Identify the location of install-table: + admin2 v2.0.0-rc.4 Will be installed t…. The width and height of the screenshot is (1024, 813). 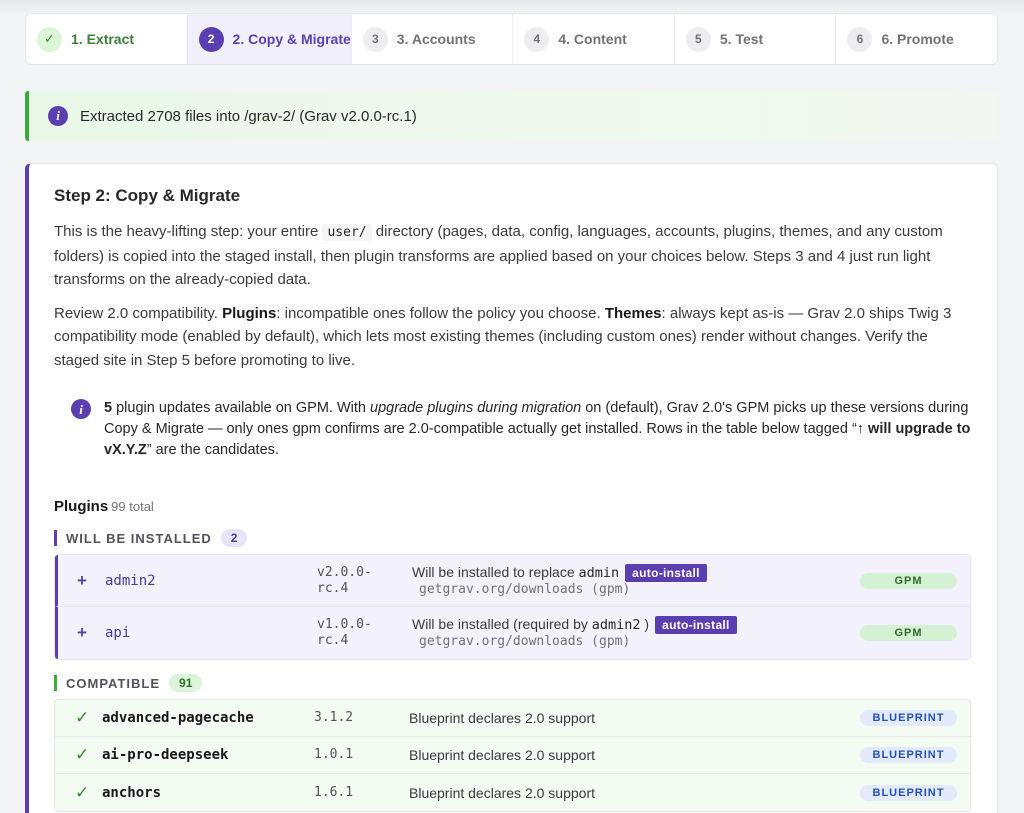
(512, 607).